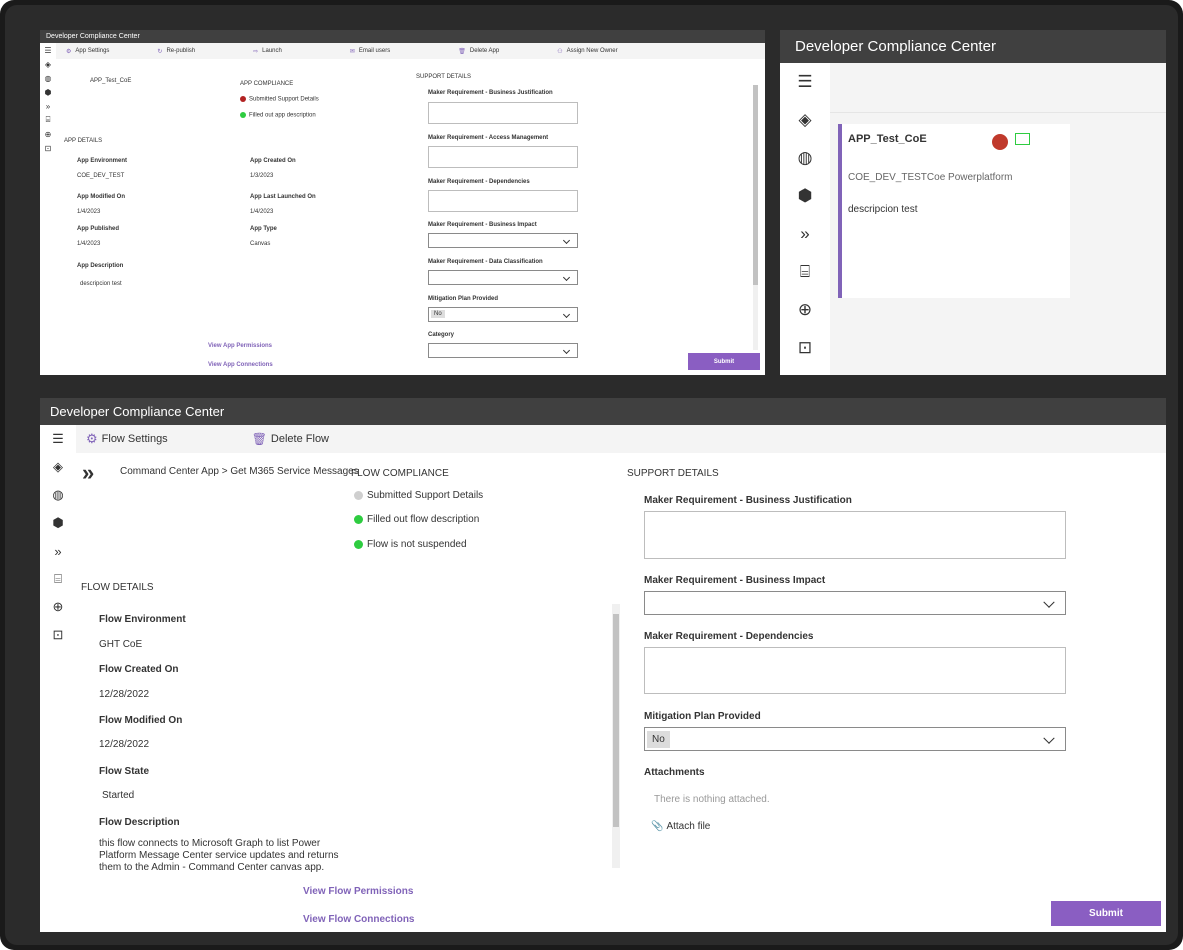 The height and width of the screenshot is (950, 1183). Describe the element at coordinates (352, 51) in the screenshot. I see `mail-icon: ✉` at that location.